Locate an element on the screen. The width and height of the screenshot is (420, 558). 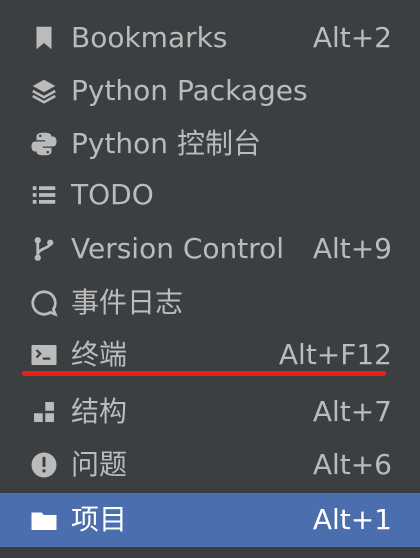
branch-icon is located at coordinates (44, 249).